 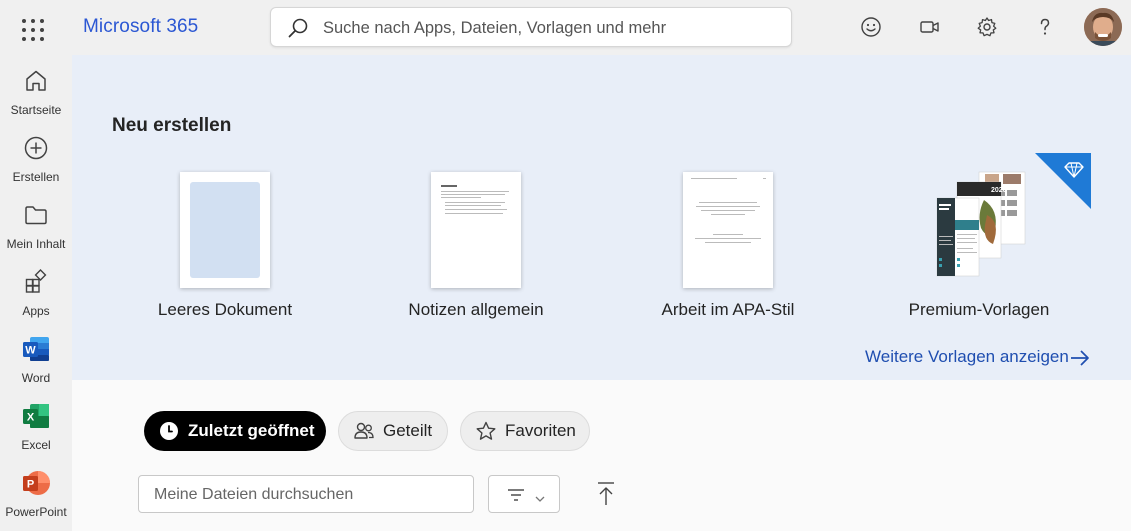 I want to click on sidebar-item-apps: Apps, so click(x=36, y=296).